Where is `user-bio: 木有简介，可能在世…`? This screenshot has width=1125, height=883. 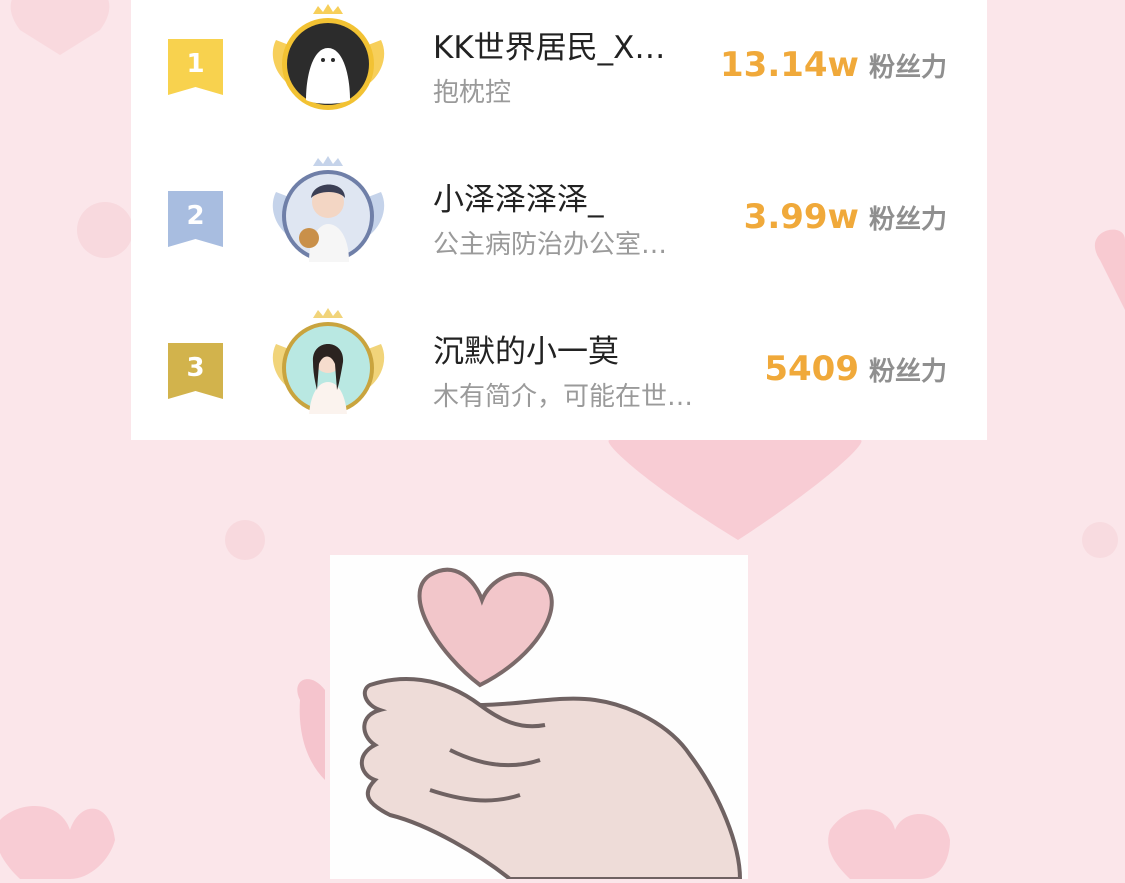 user-bio: 木有简介，可能在世… is located at coordinates (563, 397).